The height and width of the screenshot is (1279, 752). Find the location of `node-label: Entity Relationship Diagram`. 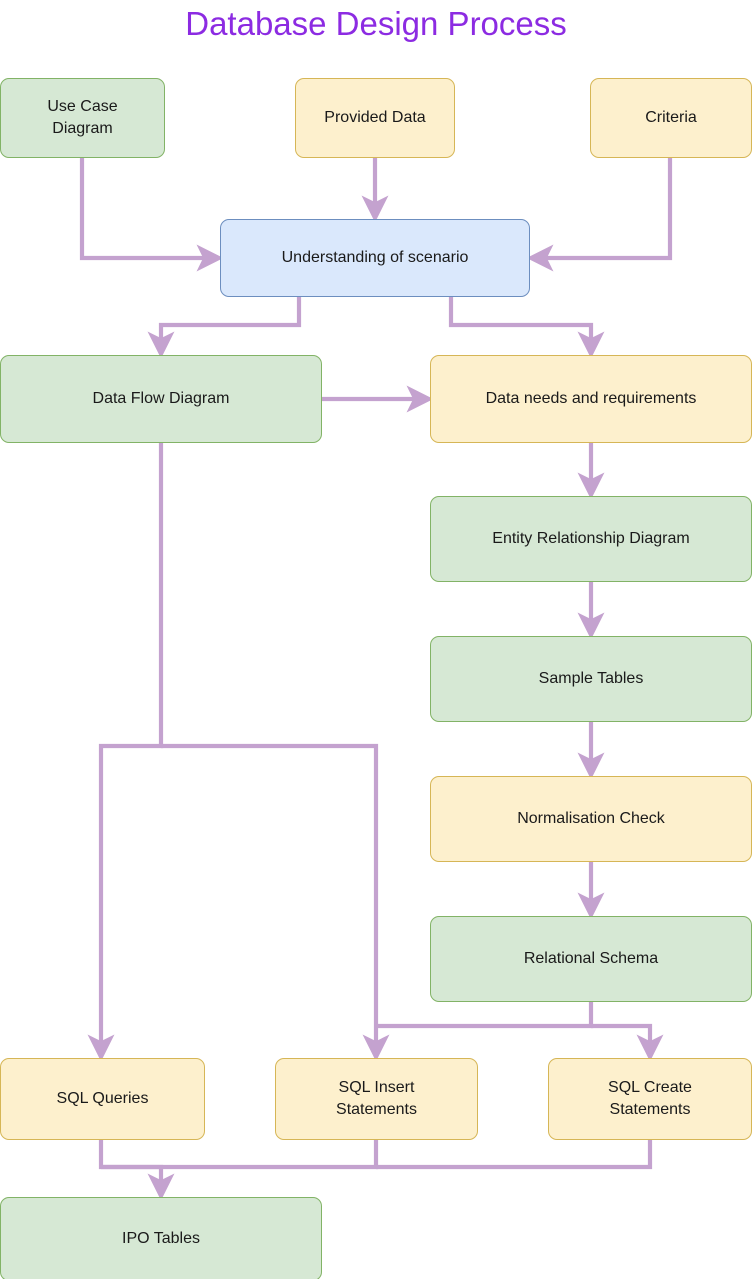

node-label: Entity Relationship Diagram is located at coordinates (591, 538).